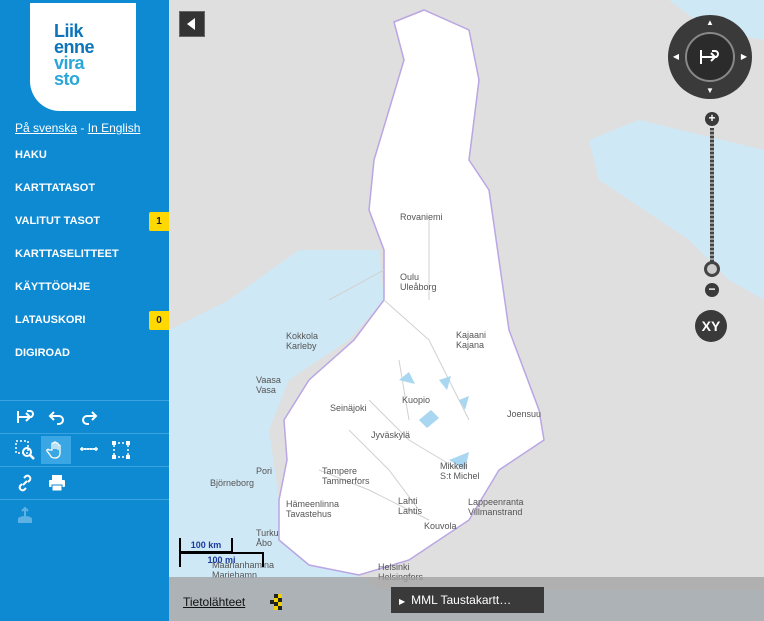 Image resolution: width=764 pixels, height=621 pixels. I want to click on zoom-box-button, so click(25, 450).